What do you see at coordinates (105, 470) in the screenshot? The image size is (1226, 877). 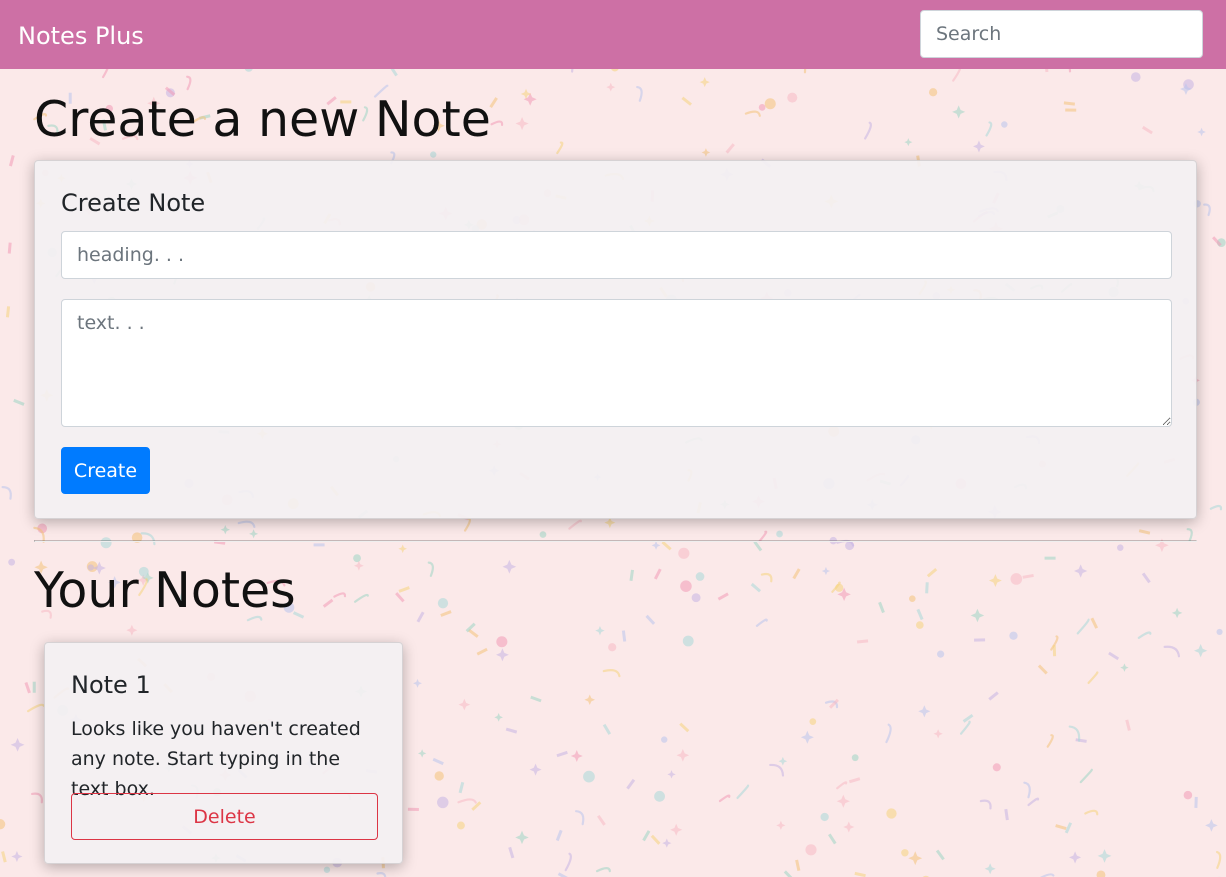 I see `create-button: Create` at bounding box center [105, 470].